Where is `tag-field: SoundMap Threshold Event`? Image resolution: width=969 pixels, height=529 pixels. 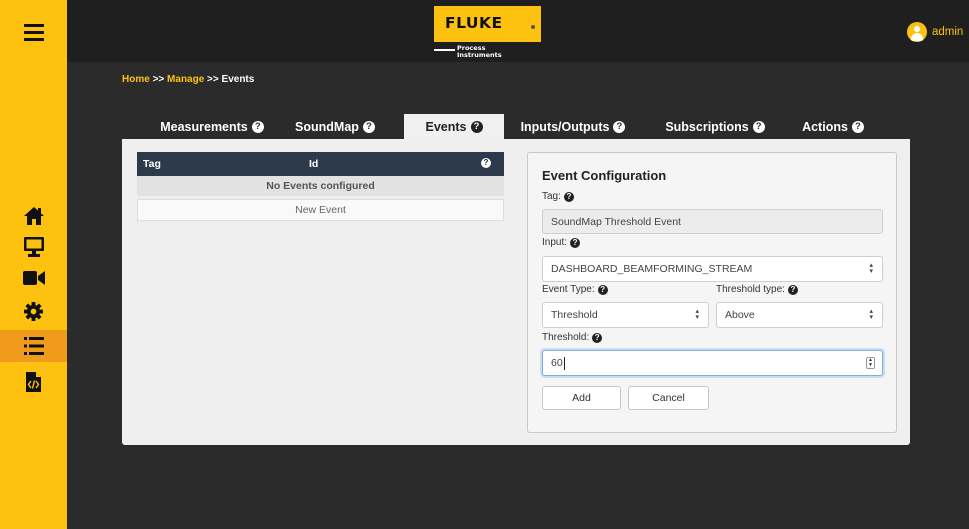 tag-field: SoundMap Threshold Event is located at coordinates (712, 221).